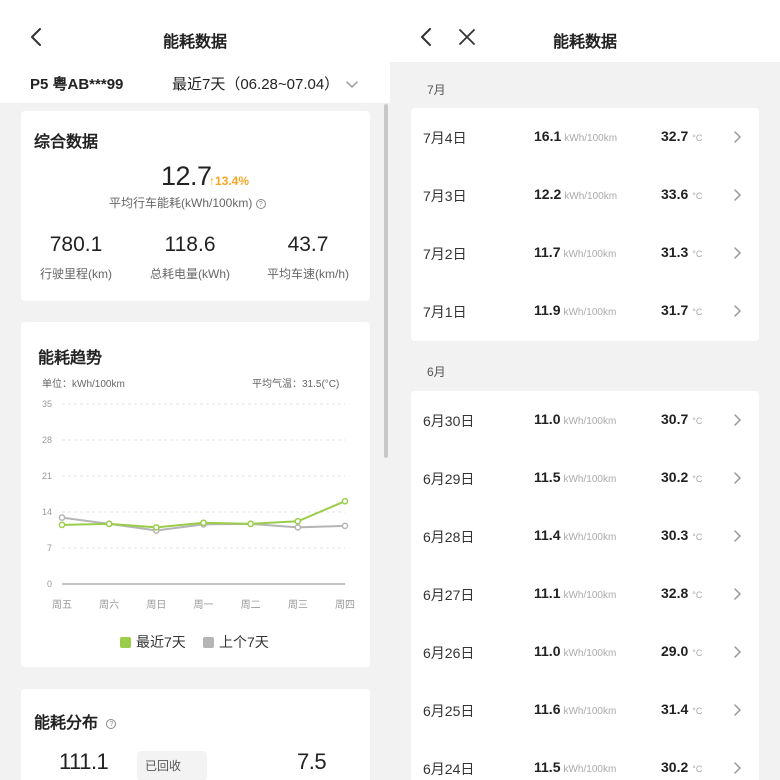 This screenshot has height=780, width=780. I want to click on day-consumption: 16.1 kWh/100km, so click(575, 136).